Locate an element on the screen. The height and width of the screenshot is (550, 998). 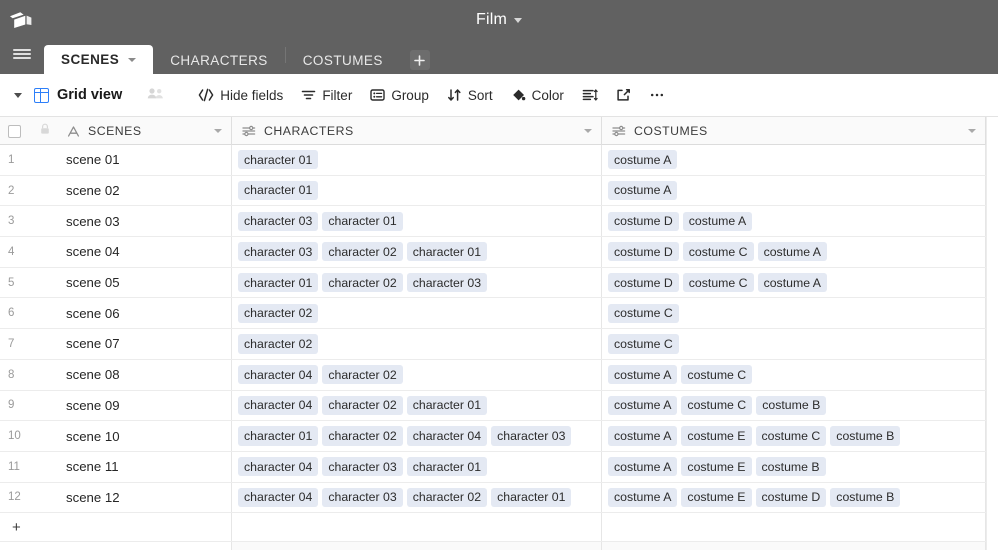
cell-characters: character 03 character 01 is located at coordinates (417, 221).